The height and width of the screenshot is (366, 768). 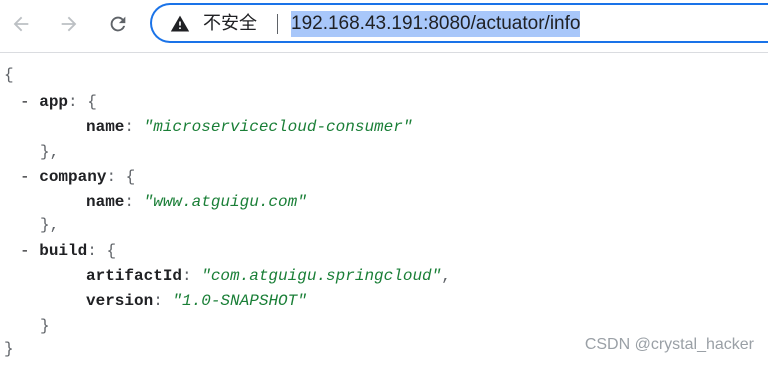 What do you see at coordinates (54, 102) in the screenshot?
I see `app-key: app` at bounding box center [54, 102].